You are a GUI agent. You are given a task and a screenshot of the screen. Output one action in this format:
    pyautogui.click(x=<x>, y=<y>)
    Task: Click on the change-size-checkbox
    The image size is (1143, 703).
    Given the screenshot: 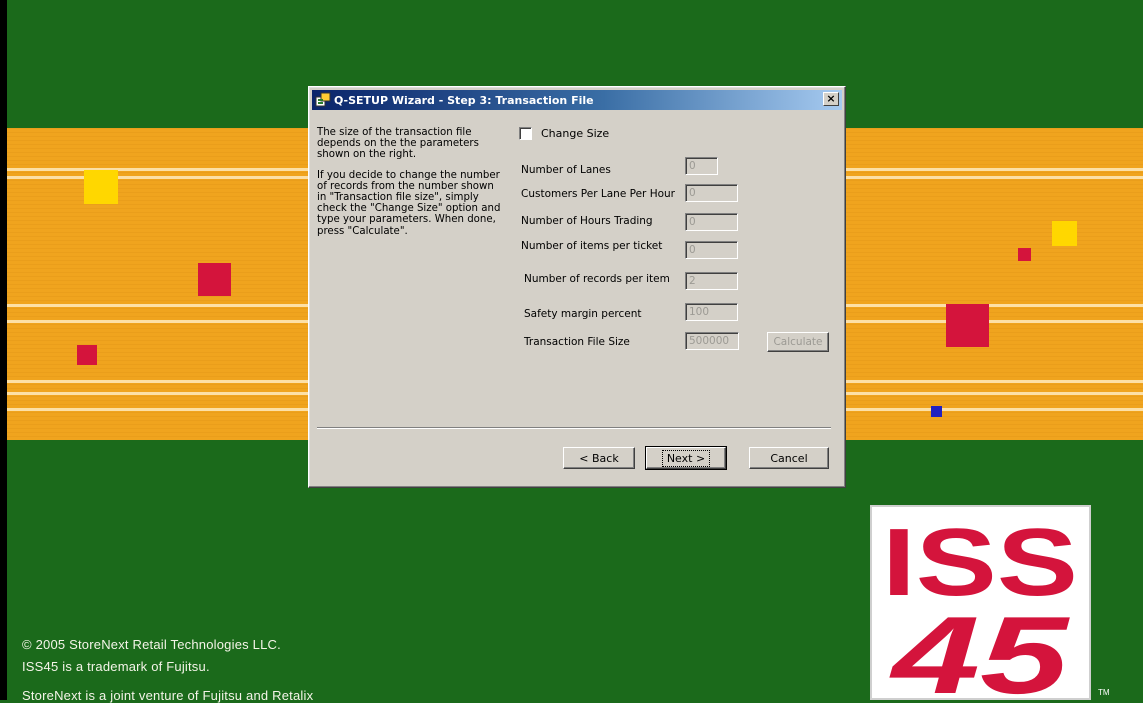 What is the action you would take?
    pyautogui.click(x=525, y=133)
    